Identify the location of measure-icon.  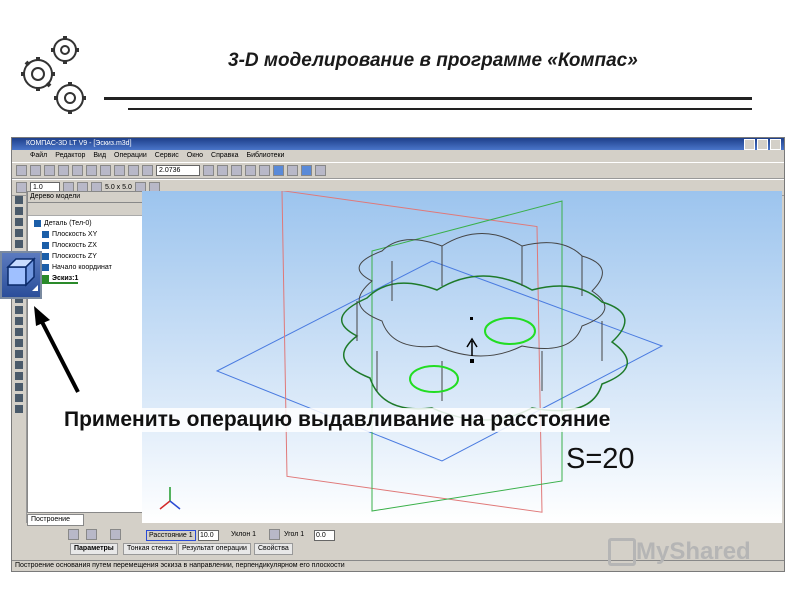
(320, 170).